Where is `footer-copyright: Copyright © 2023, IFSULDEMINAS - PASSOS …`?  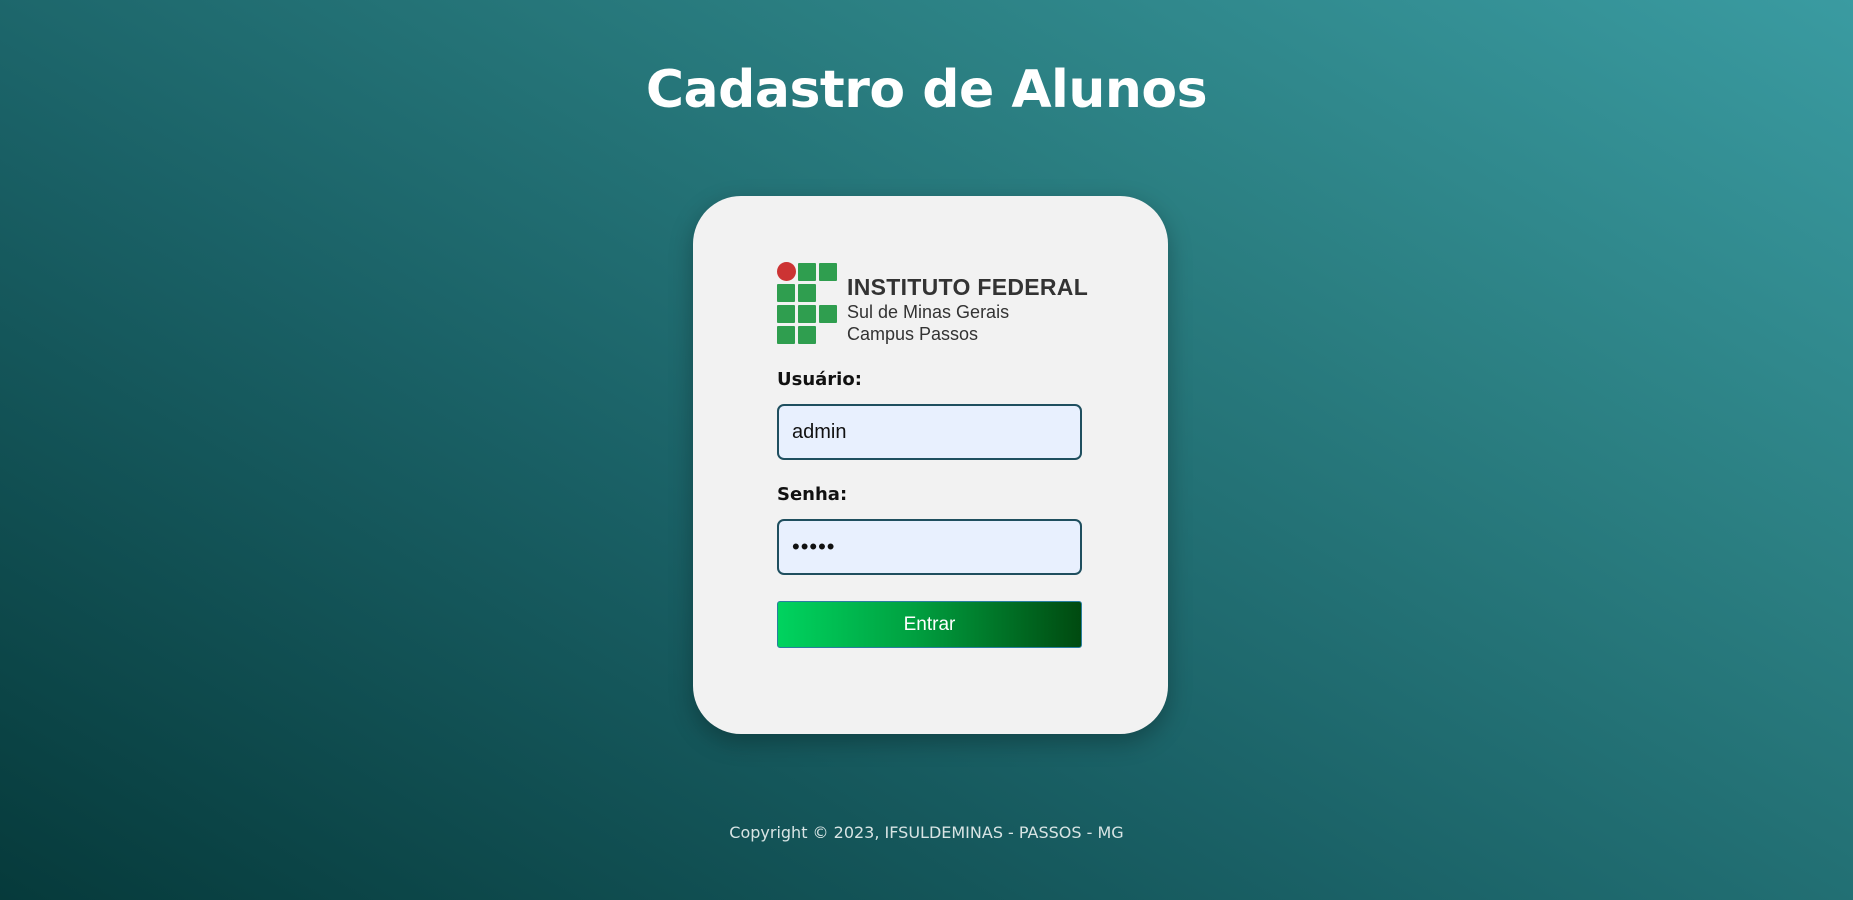
footer-copyright: Copyright © 2023, IFSULDEMINAS - PASSOS … is located at coordinates (926, 832).